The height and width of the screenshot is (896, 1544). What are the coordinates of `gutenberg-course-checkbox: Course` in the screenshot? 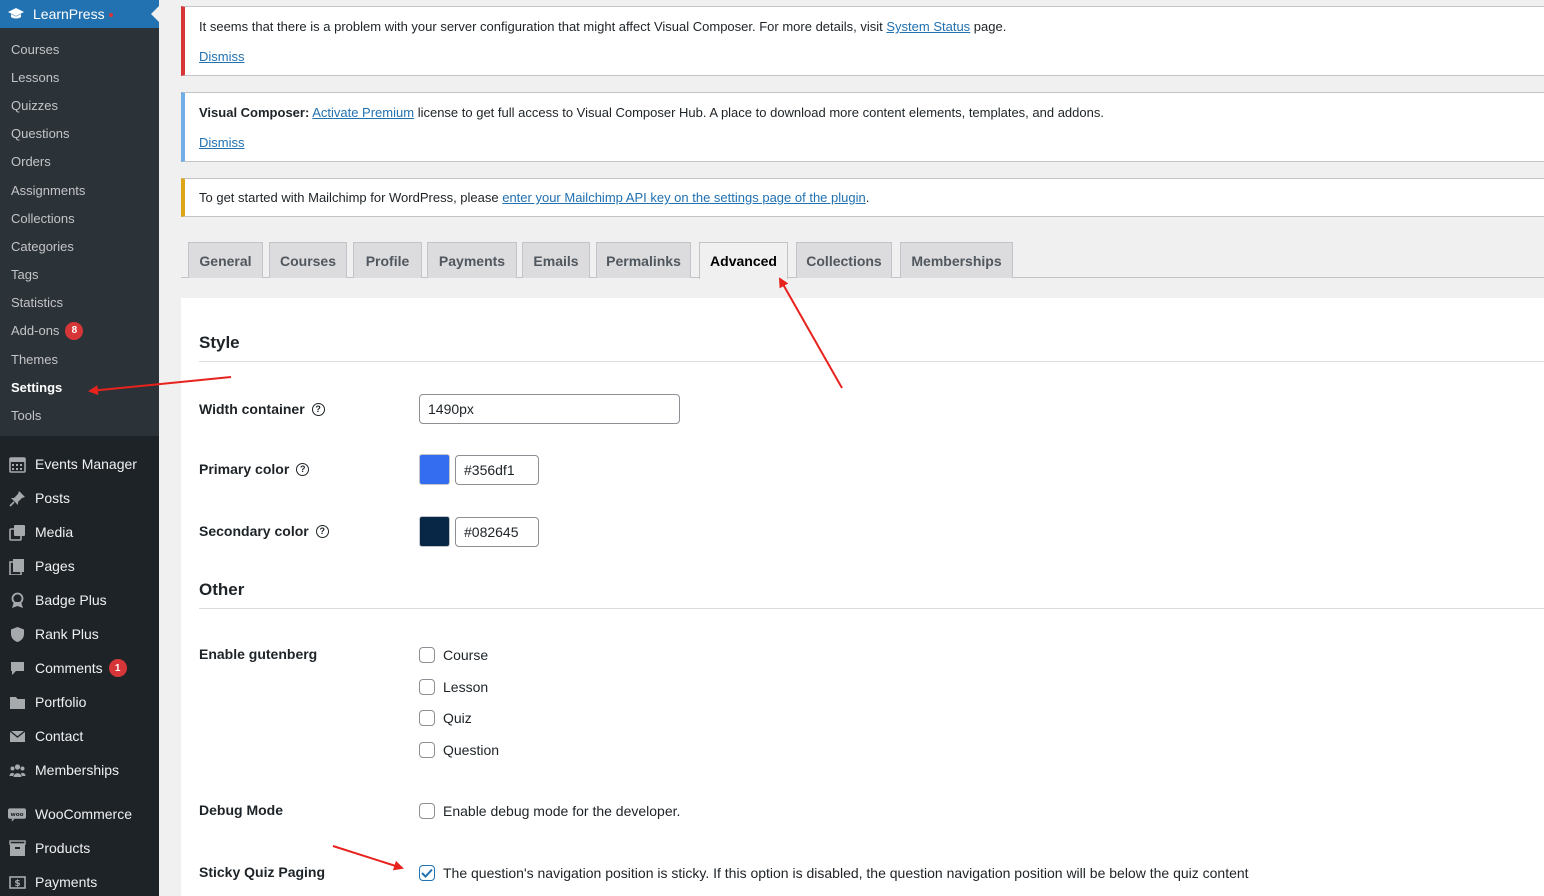 It's located at (453, 655).